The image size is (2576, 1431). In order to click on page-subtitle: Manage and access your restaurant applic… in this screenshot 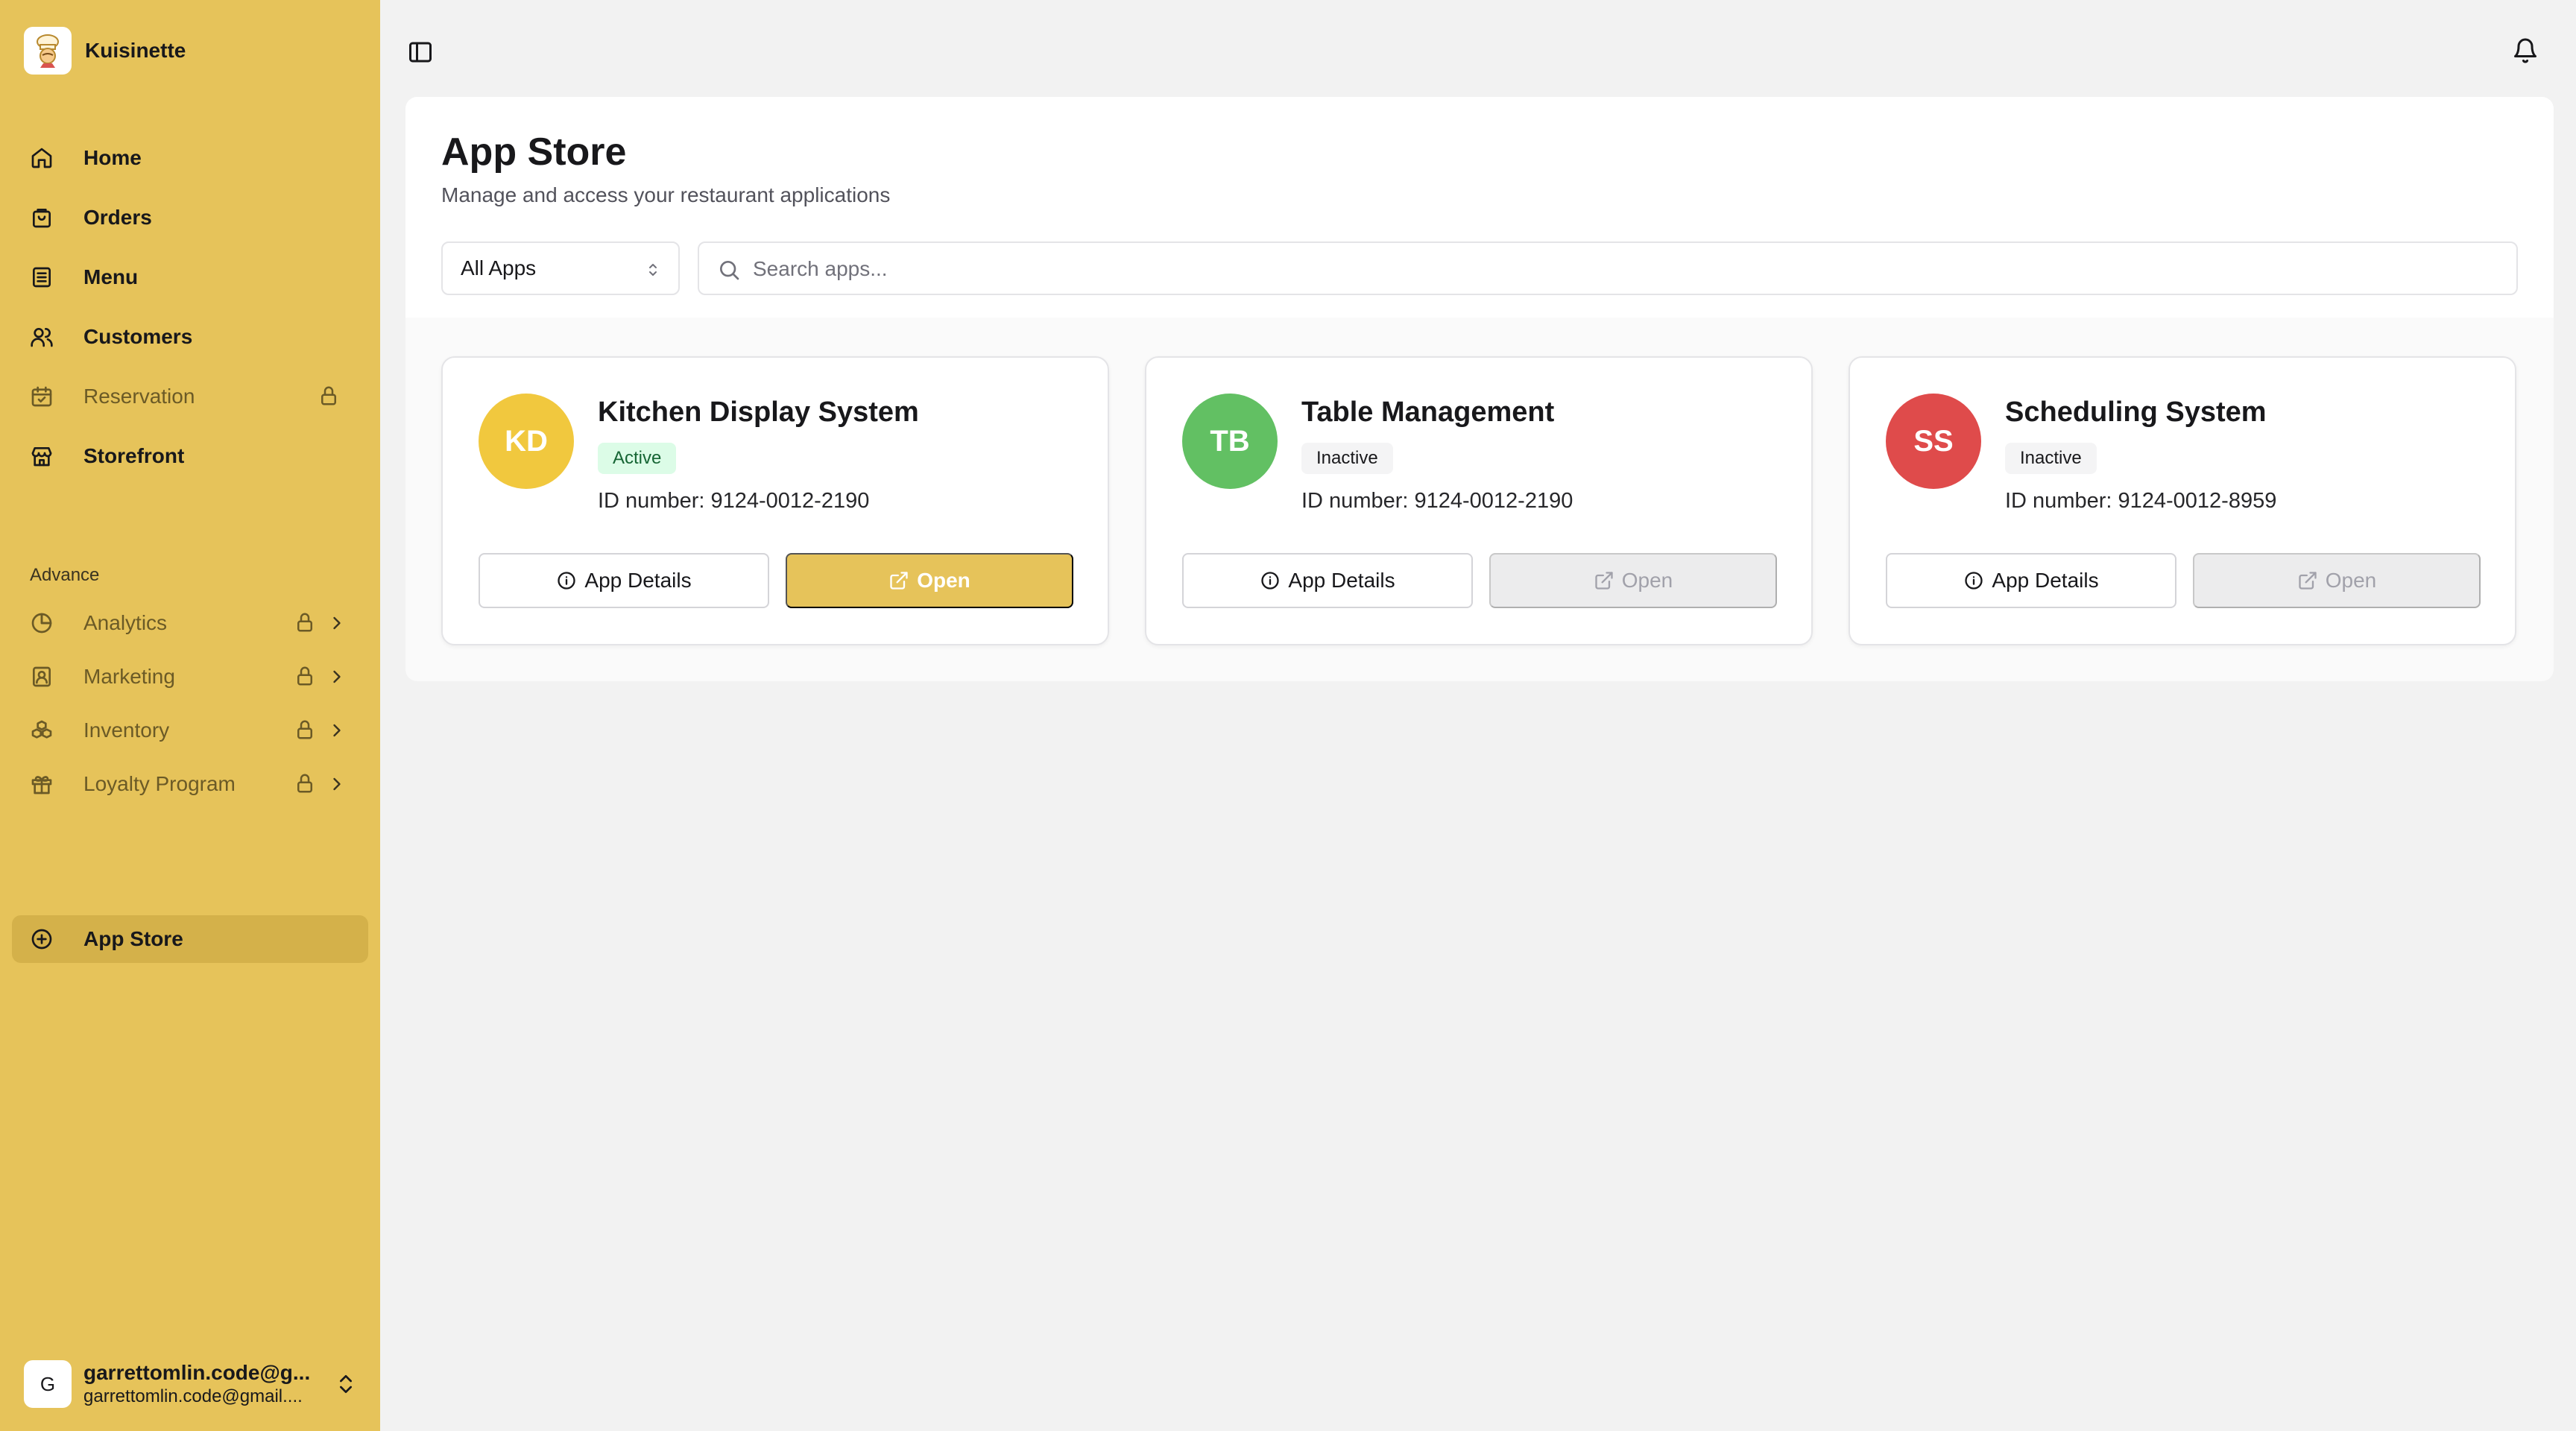, I will do `click(666, 194)`.